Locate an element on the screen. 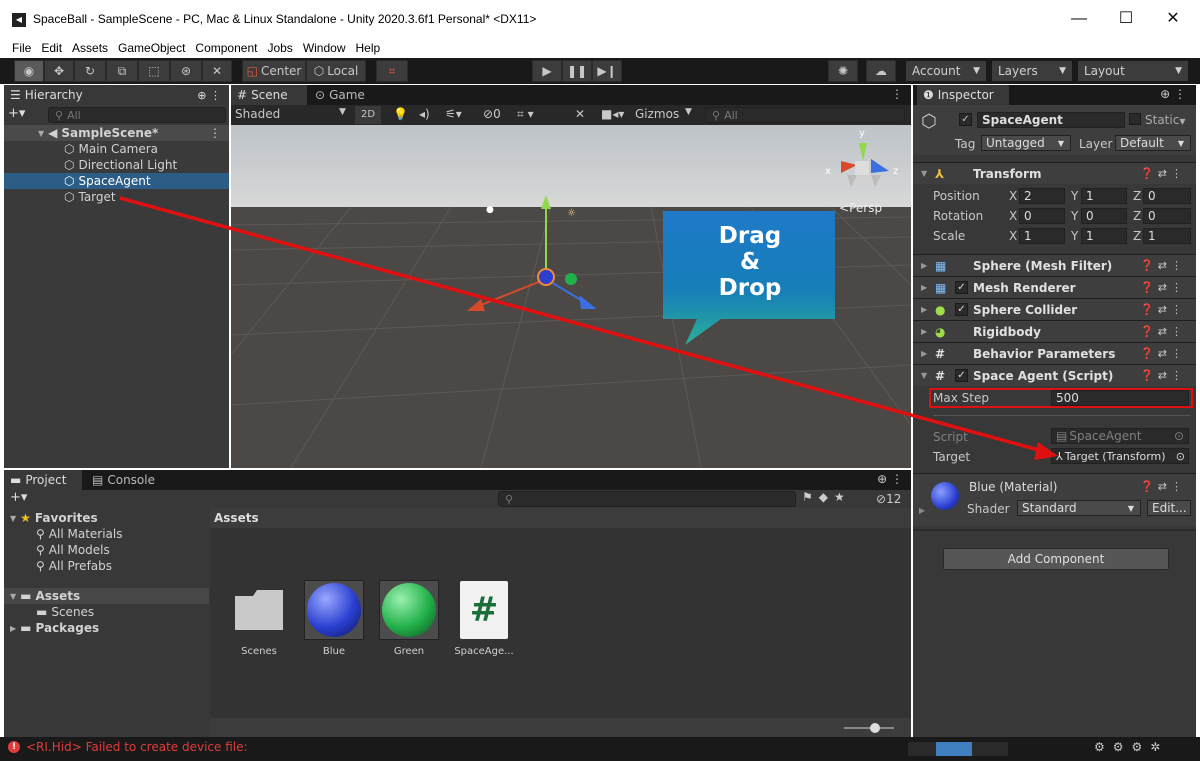 Image resolution: width=1200 pixels, height=761 pixels. menu-component: Component is located at coordinates (226, 48).